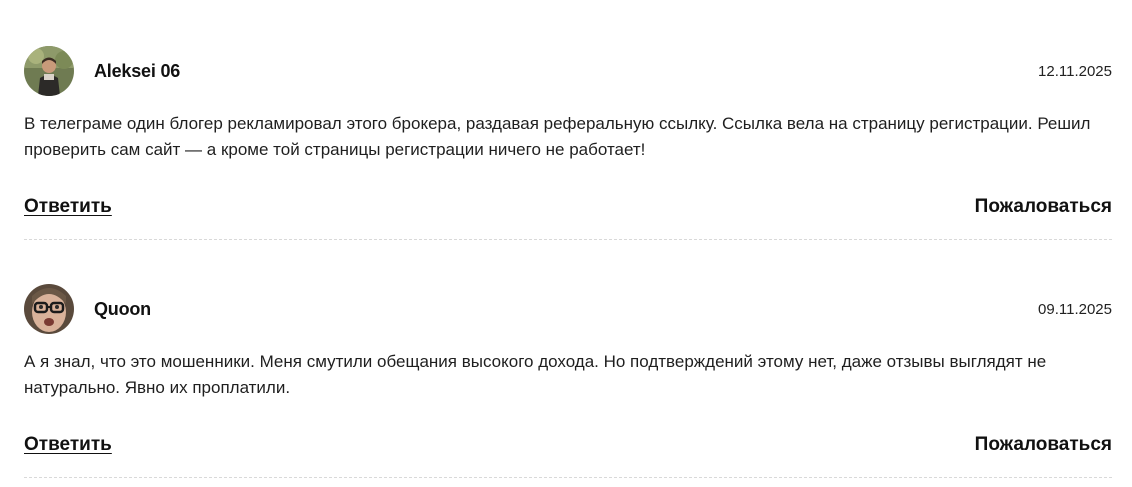  What do you see at coordinates (568, 72) in the screenshot?
I see `comment-header: Aleksei 06 12.11.2025` at bounding box center [568, 72].